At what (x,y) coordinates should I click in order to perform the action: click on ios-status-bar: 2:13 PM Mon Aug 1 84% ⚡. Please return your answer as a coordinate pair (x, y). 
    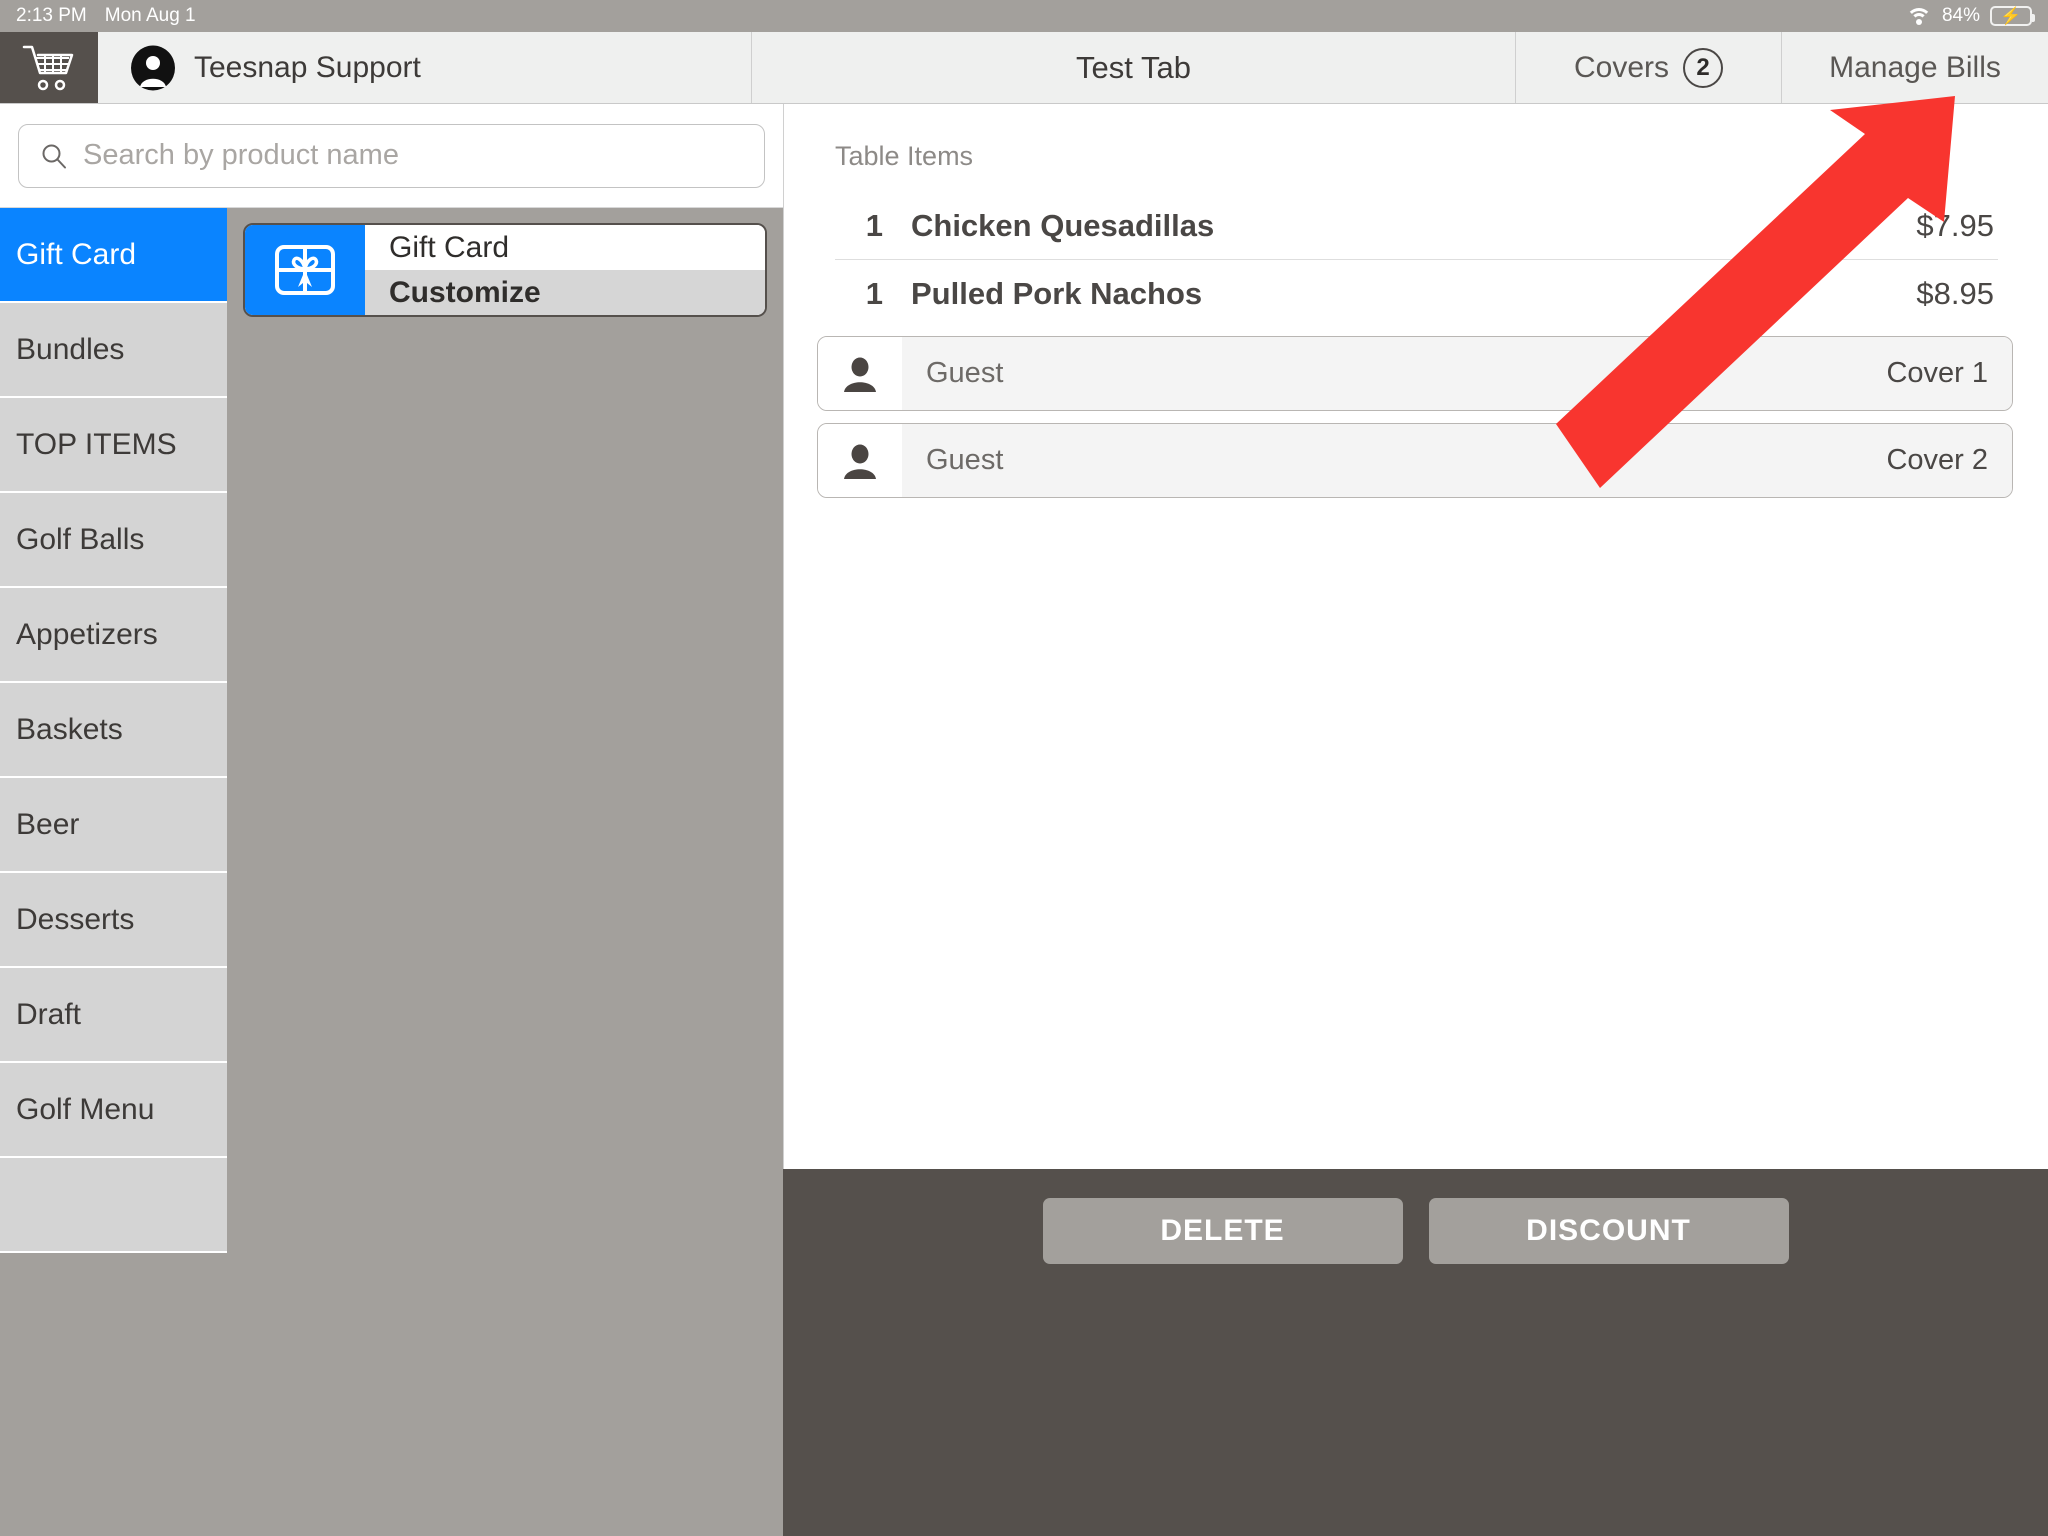
    Looking at the image, I should click on (1024, 16).